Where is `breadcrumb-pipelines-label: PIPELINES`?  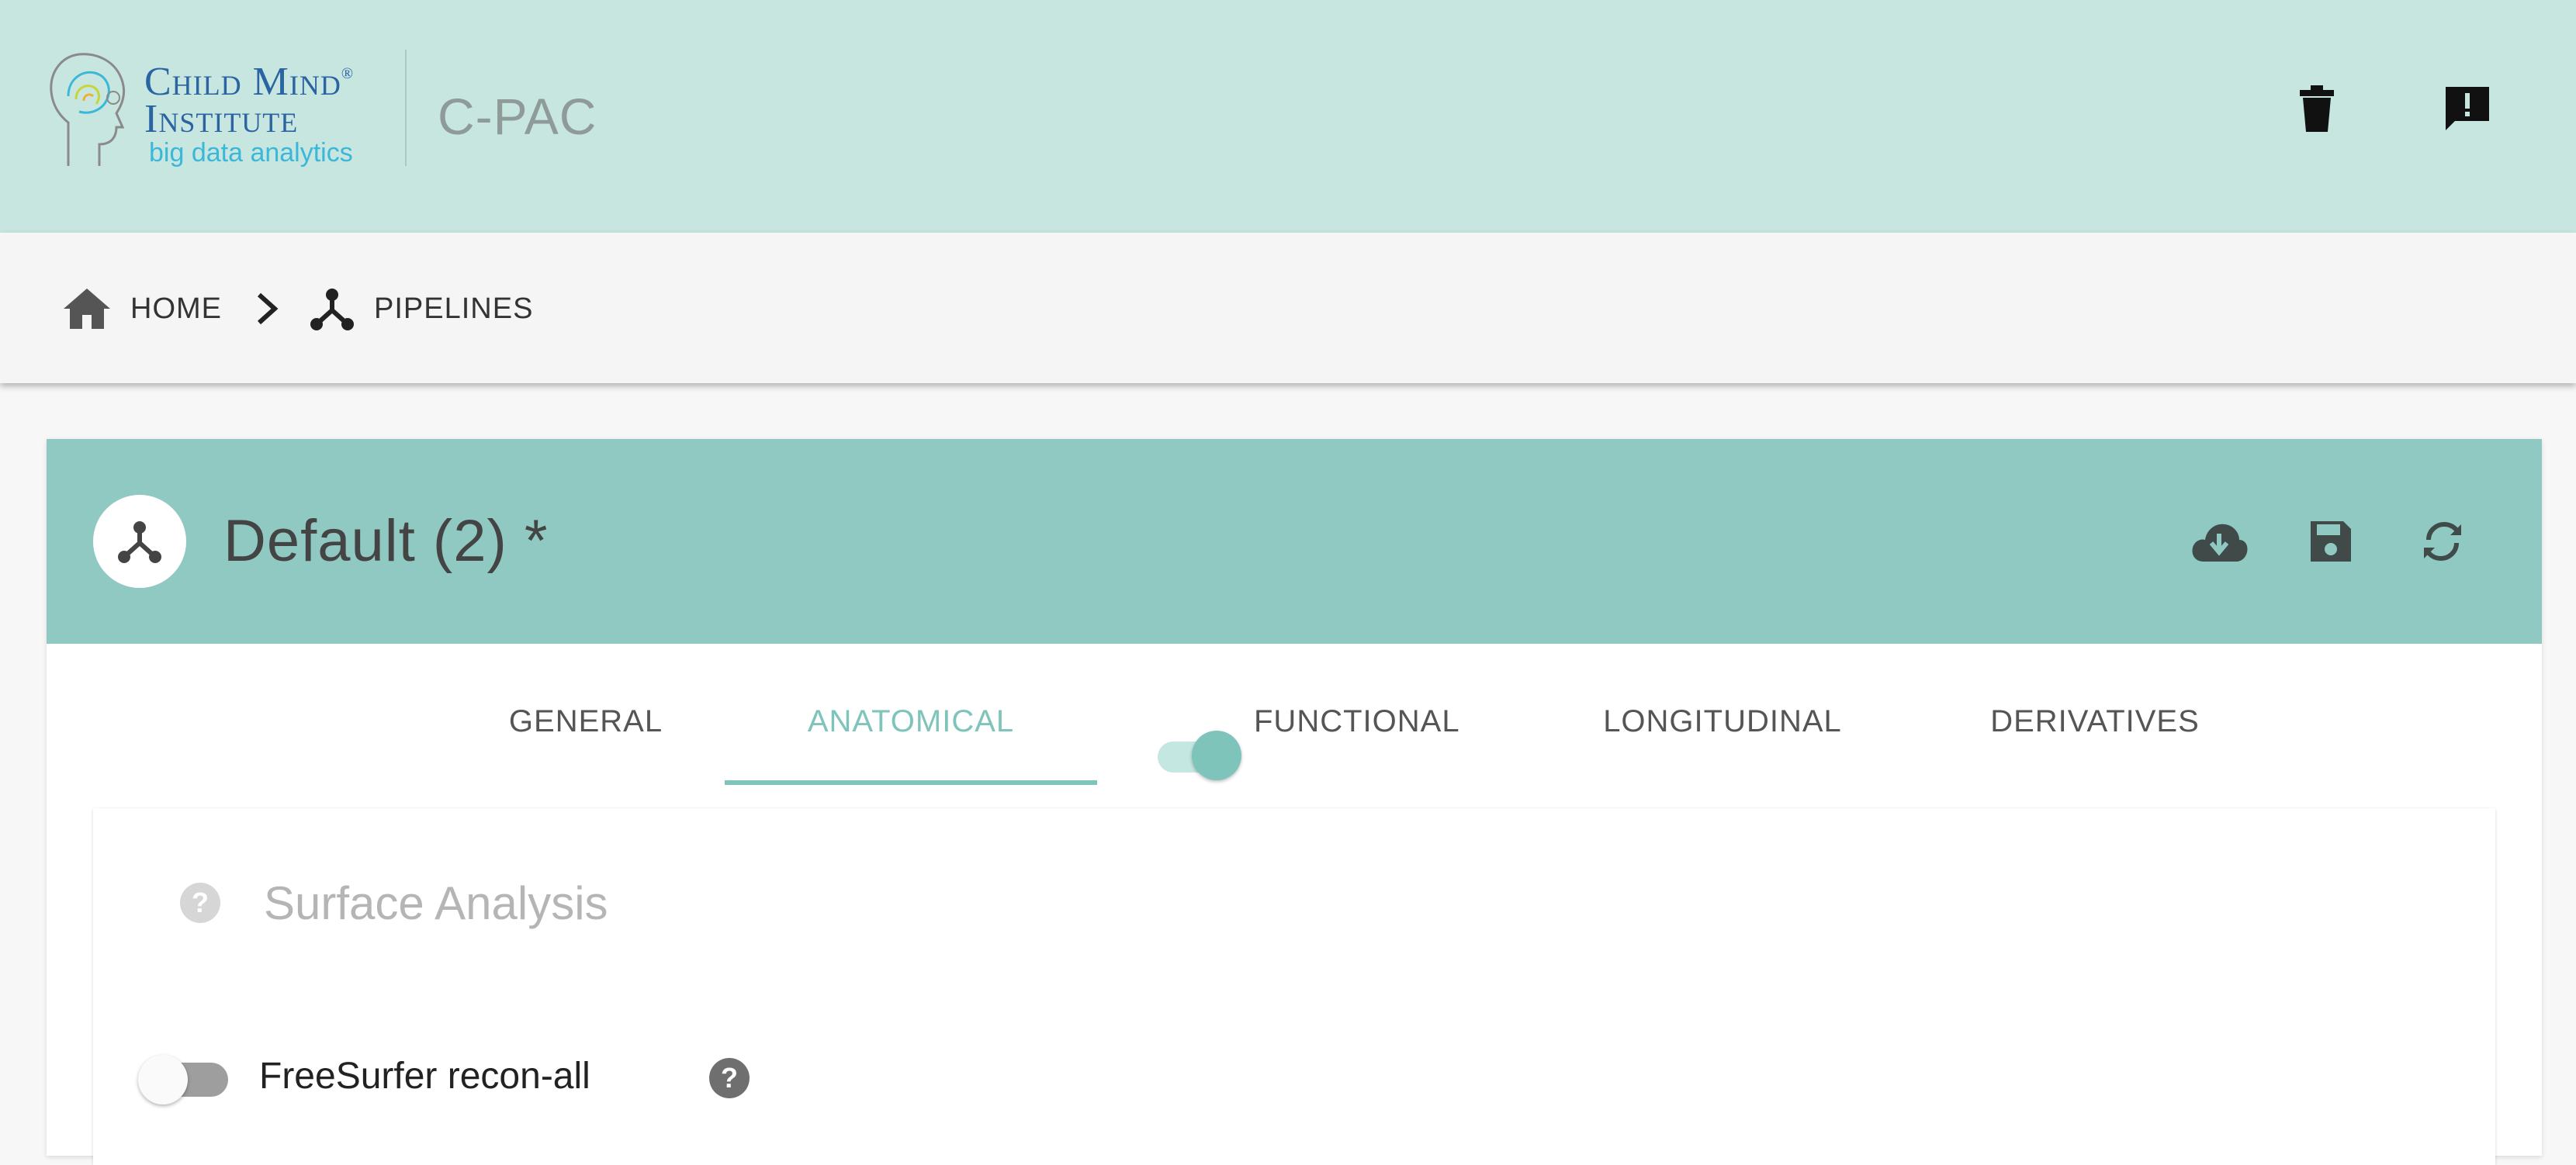 breadcrumb-pipelines-label: PIPELINES is located at coordinates (454, 308).